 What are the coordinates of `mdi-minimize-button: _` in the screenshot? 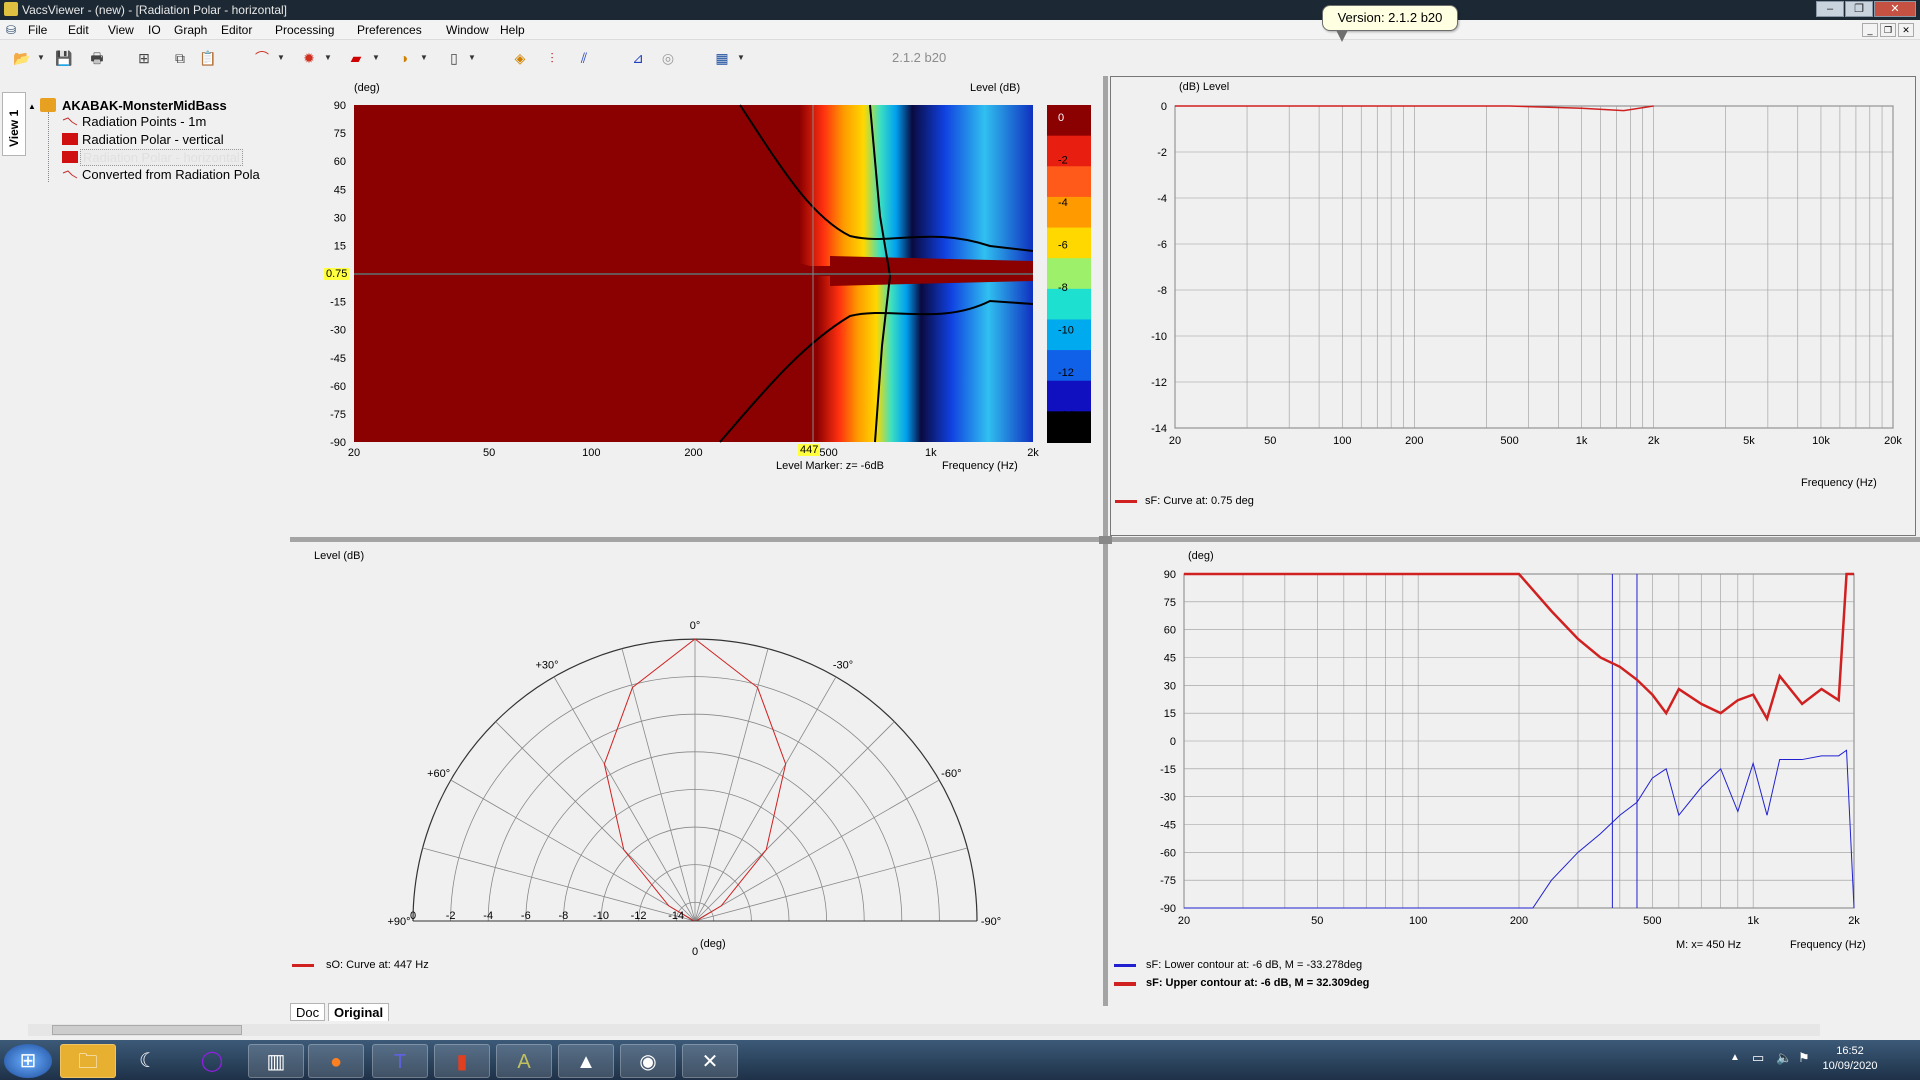 It's located at (1870, 30).